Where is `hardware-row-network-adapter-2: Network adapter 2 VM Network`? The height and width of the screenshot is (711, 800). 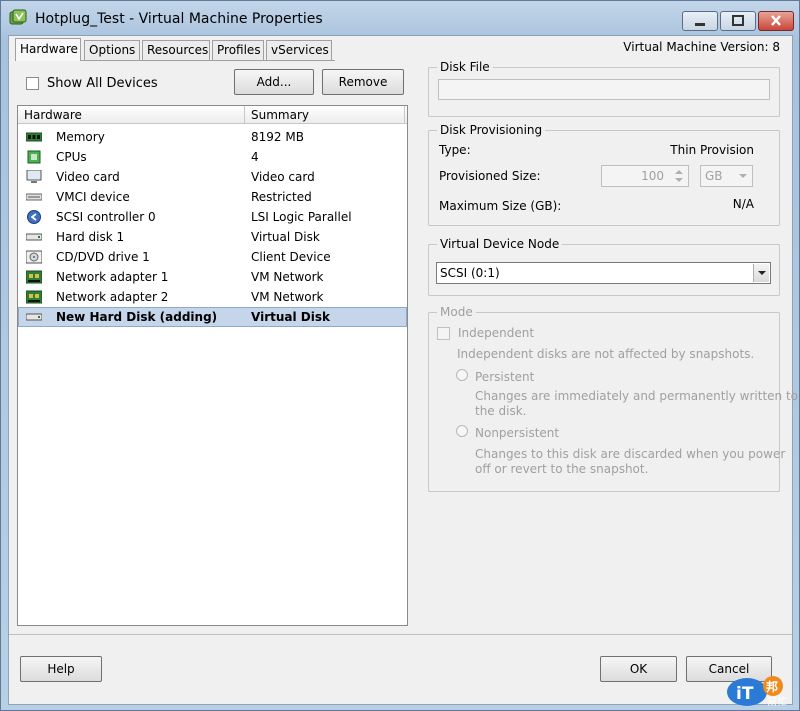
hardware-row-network-adapter-2: Network adapter 2 VM Network is located at coordinates (212, 297).